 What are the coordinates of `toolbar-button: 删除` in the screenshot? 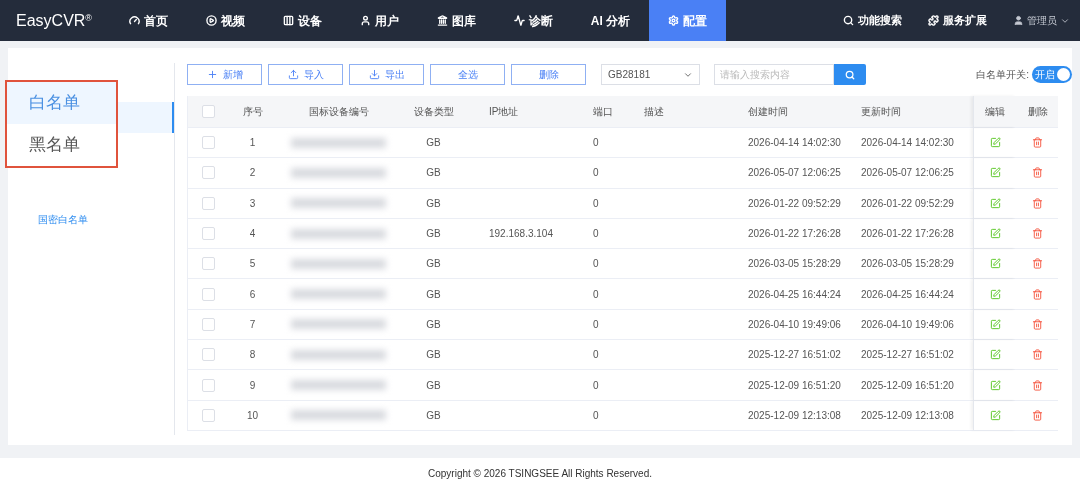 It's located at (548, 74).